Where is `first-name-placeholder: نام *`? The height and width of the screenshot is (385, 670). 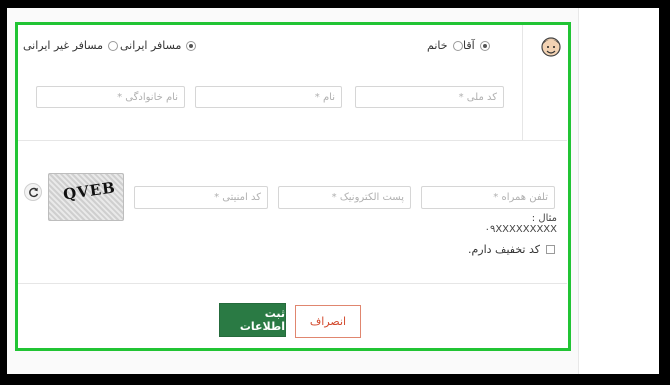 first-name-placeholder: نام * is located at coordinates (324, 97).